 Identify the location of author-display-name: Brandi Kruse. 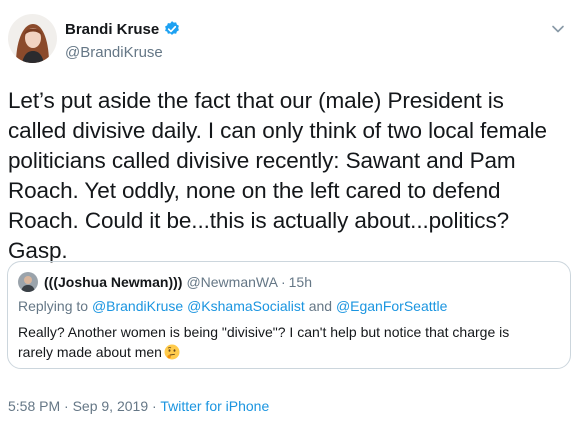
(112, 29).